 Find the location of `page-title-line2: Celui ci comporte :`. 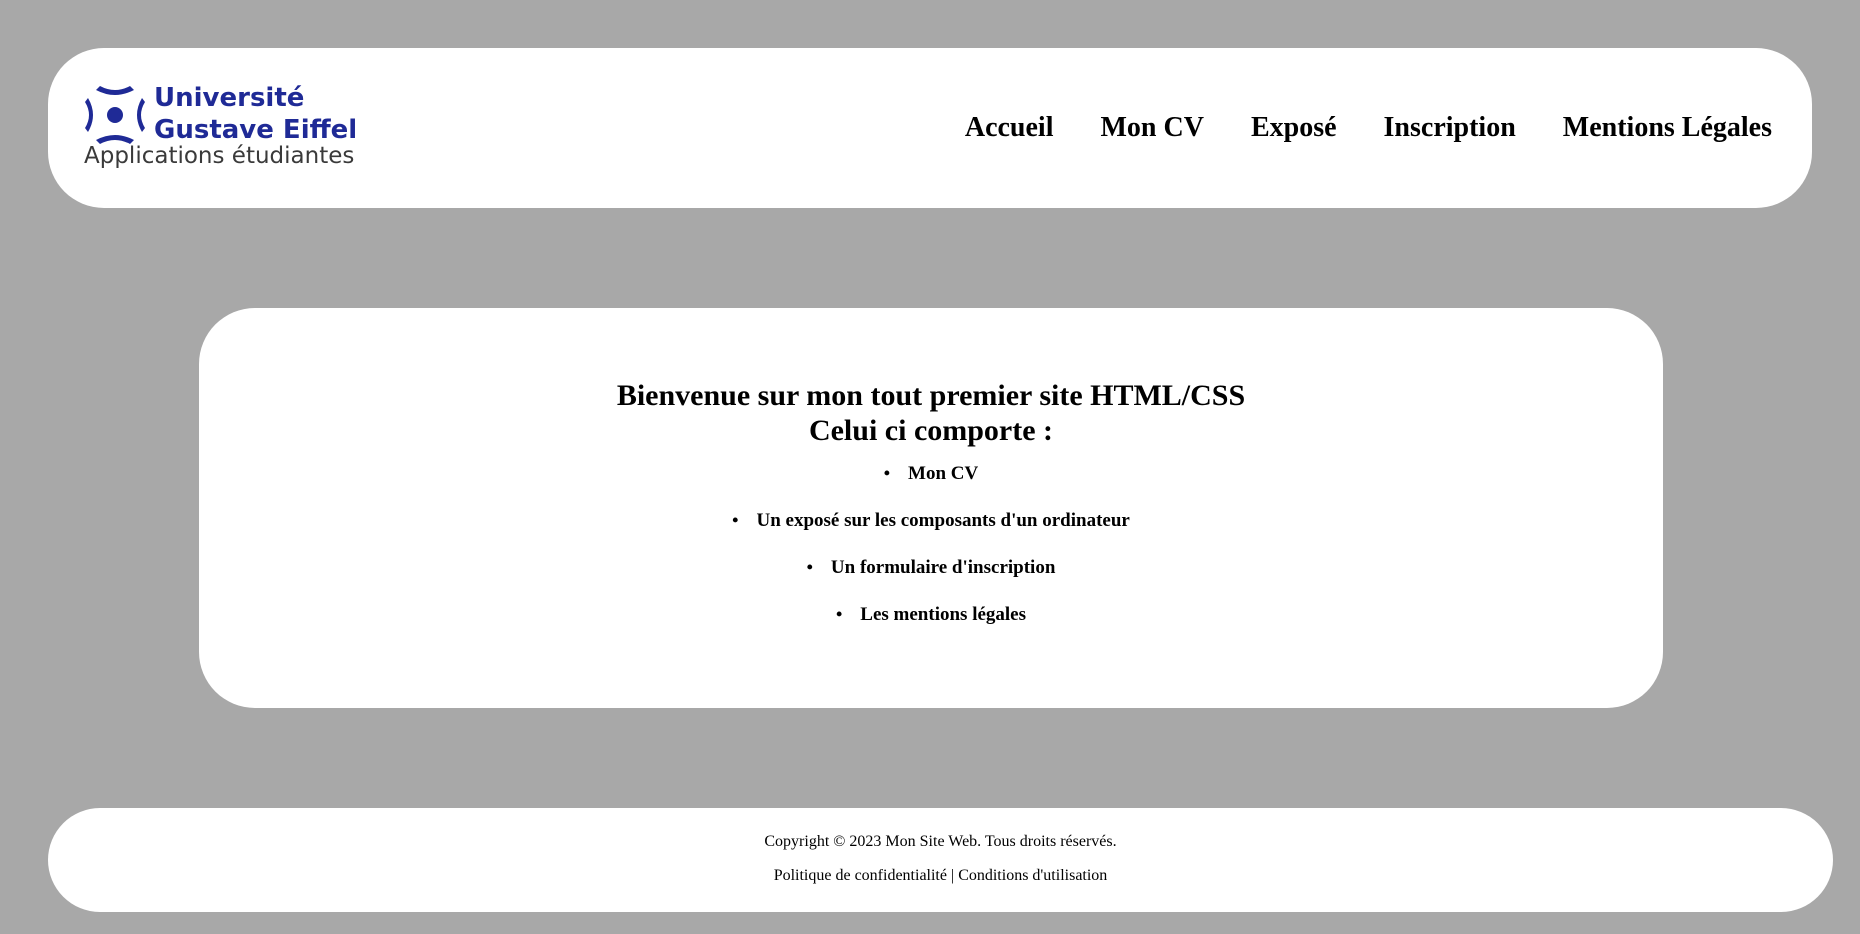

page-title-line2: Celui ci comporte : is located at coordinates (931, 430).